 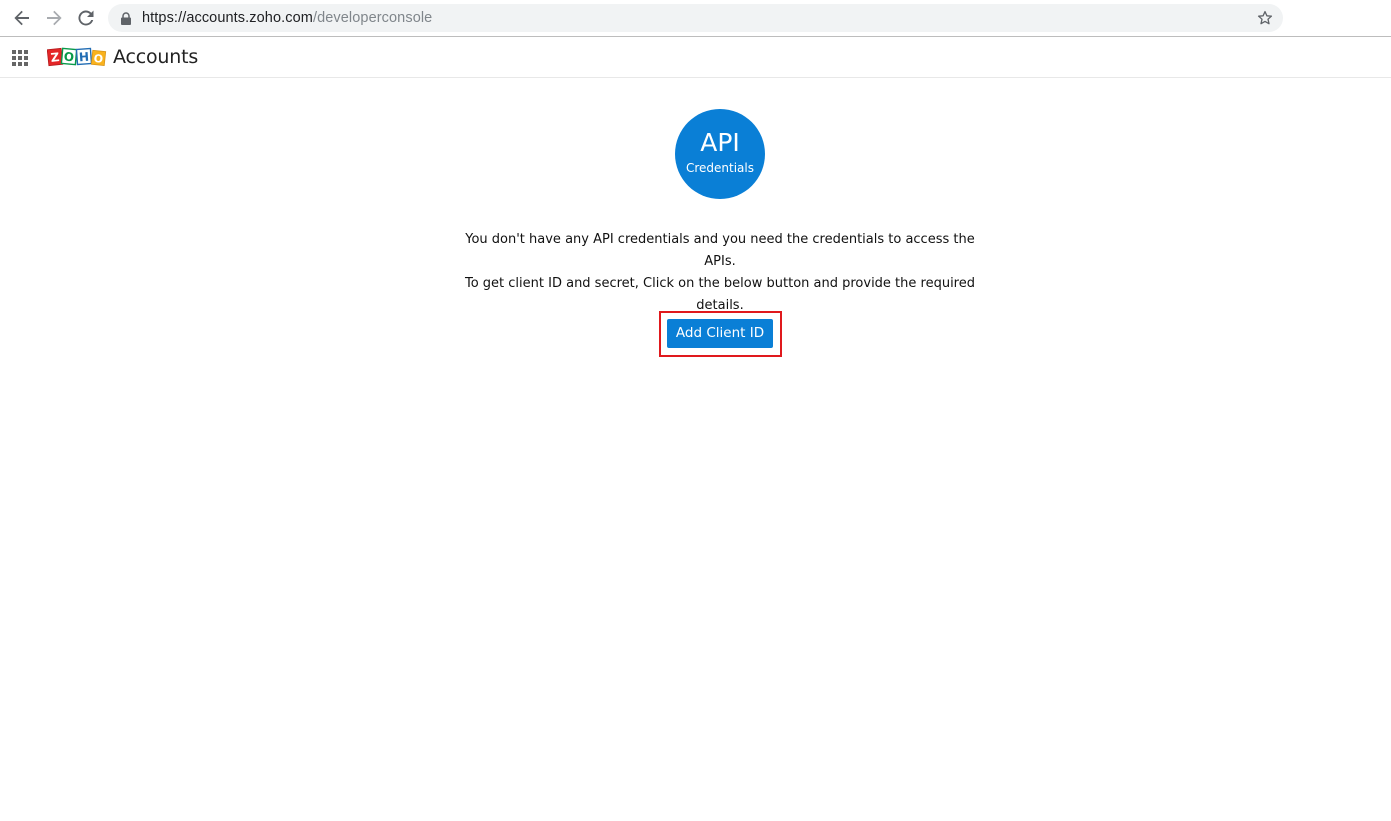 What do you see at coordinates (720, 333) in the screenshot?
I see `add-client-id-button: Add Client ID` at bounding box center [720, 333].